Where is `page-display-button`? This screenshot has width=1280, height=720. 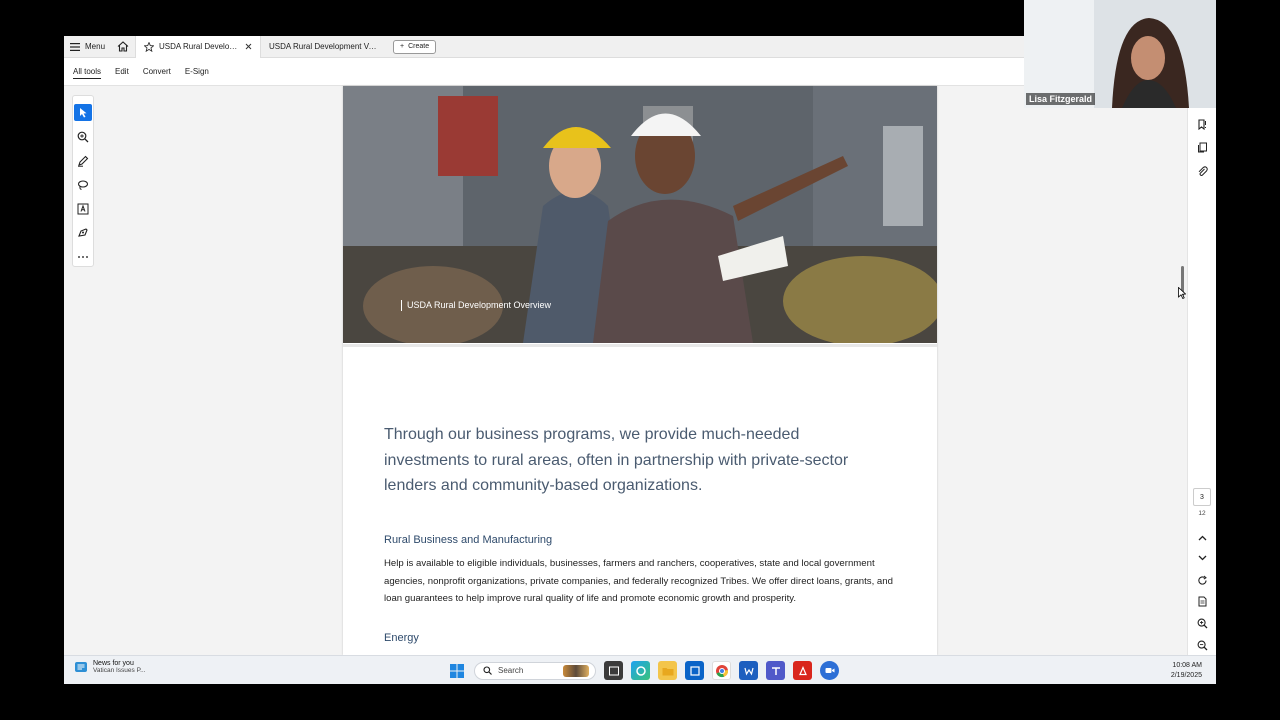
page-display-button is located at coordinates (1202, 601).